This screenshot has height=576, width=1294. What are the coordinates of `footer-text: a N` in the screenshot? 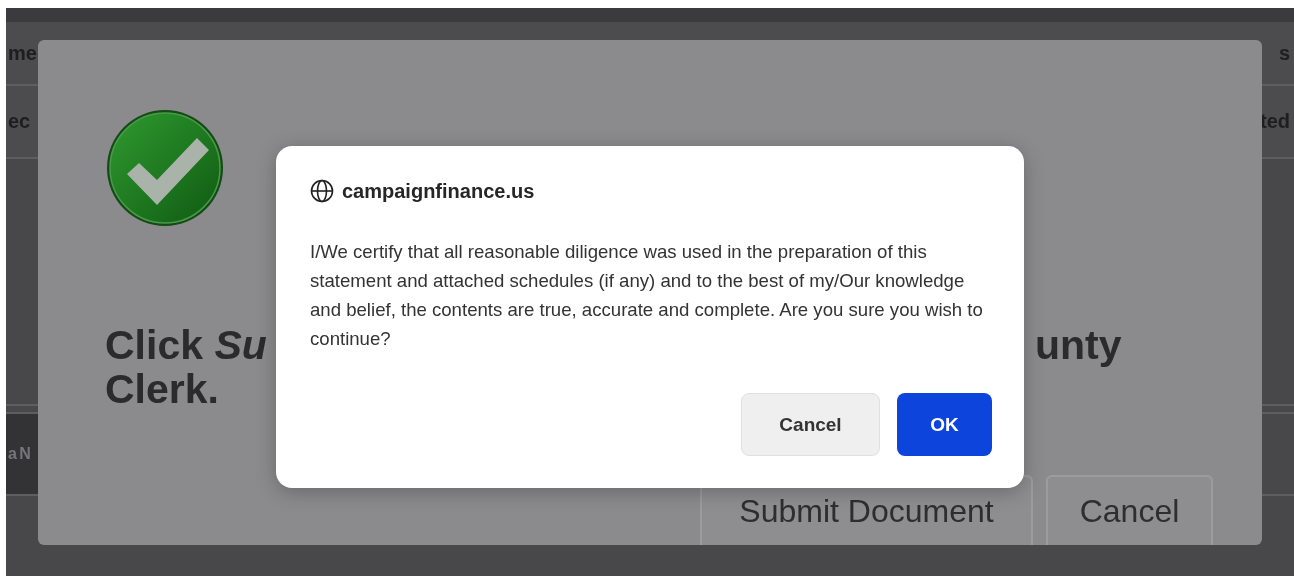 It's located at (19, 454).